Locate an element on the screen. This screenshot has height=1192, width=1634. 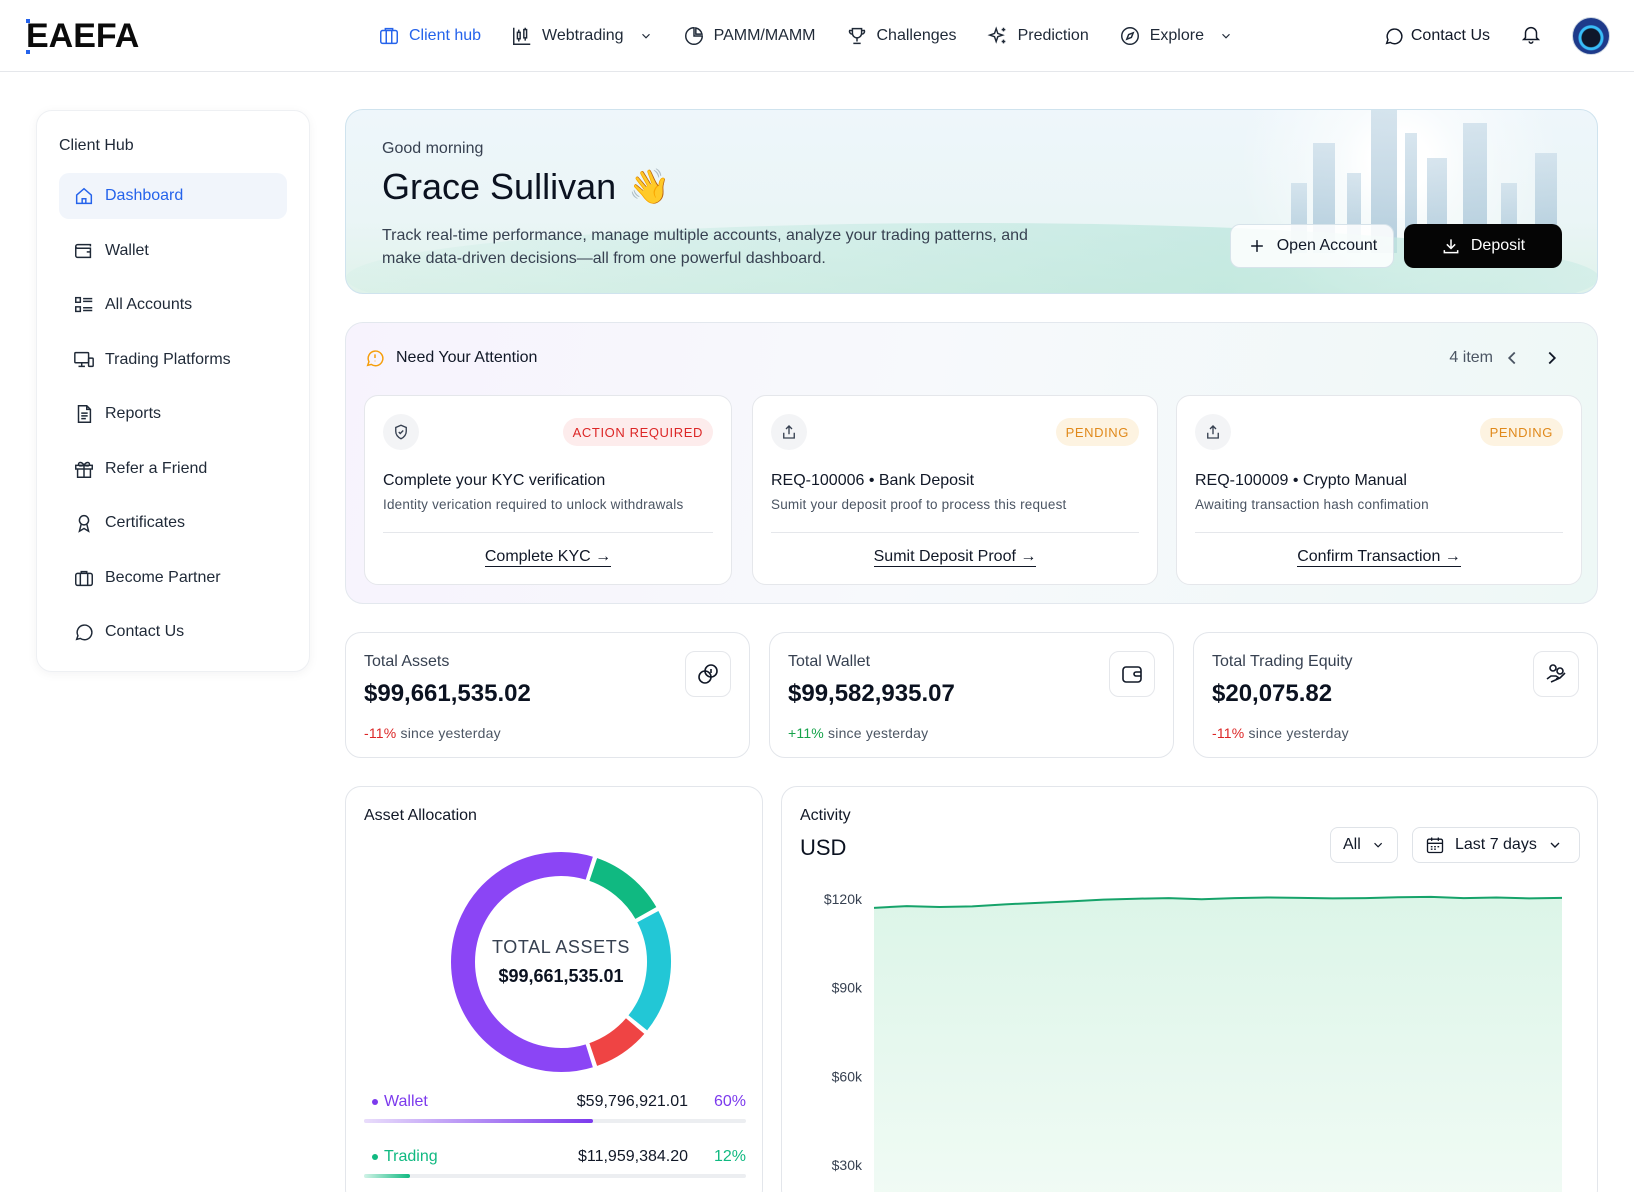
alert-message-icon is located at coordinates (375, 358).